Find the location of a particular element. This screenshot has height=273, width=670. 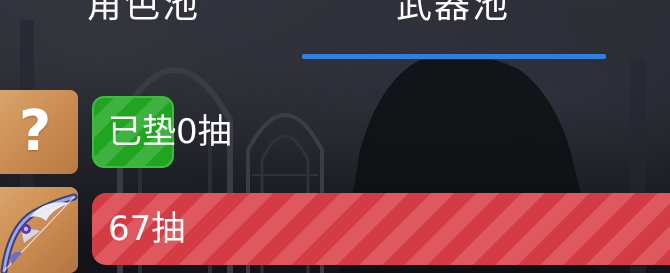

pull-count-text: 67抽 is located at coordinates (147, 229).